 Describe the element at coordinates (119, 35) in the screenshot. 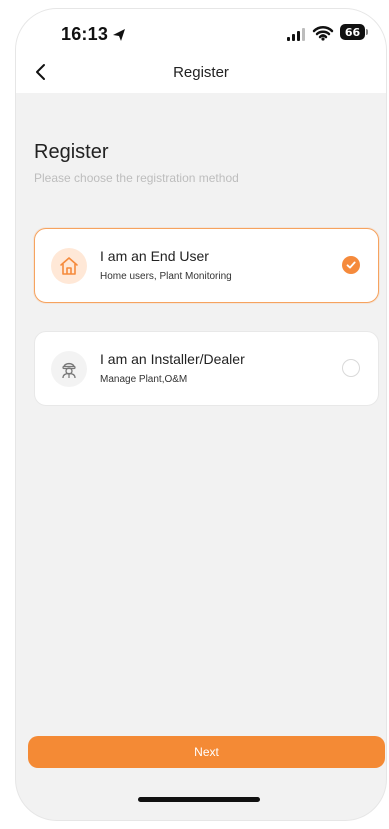

I see `location-arrow-icon` at that location.